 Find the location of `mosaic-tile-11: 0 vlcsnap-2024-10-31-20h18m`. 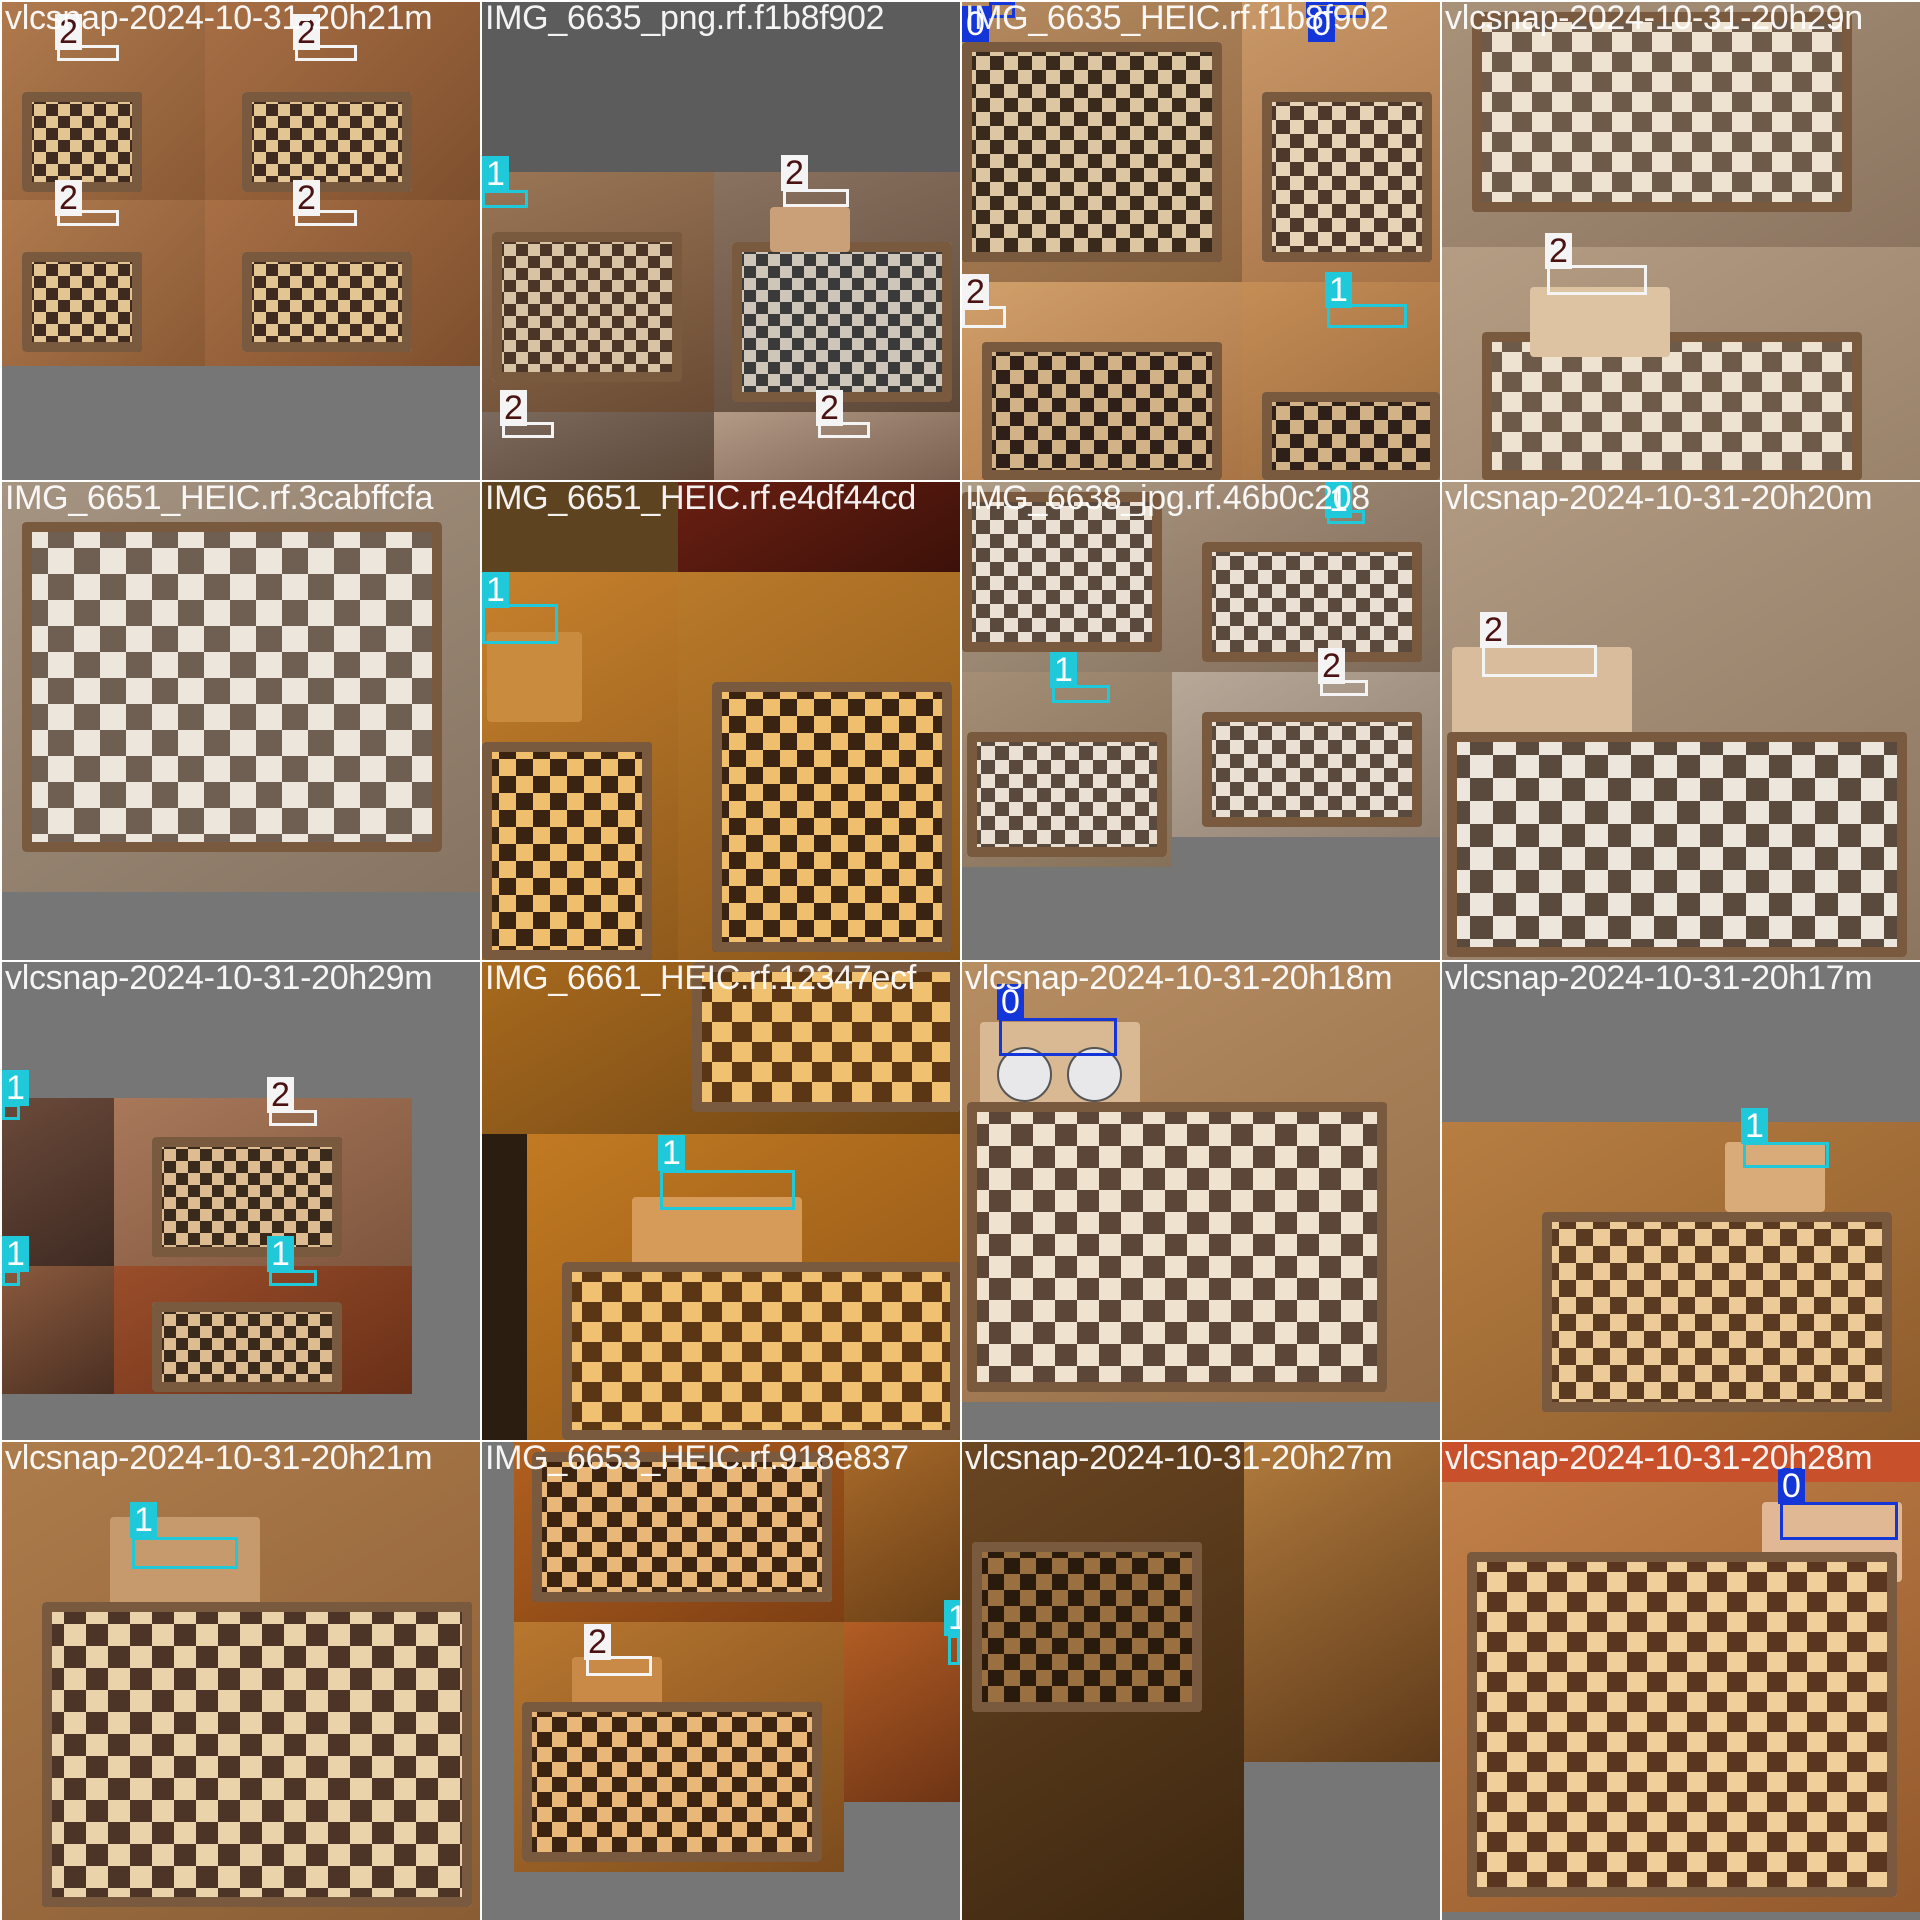

mosaic-tile-11: 0 vlcsnap-2024-10-31-20h18m is located at coordinates (1201, 1201).